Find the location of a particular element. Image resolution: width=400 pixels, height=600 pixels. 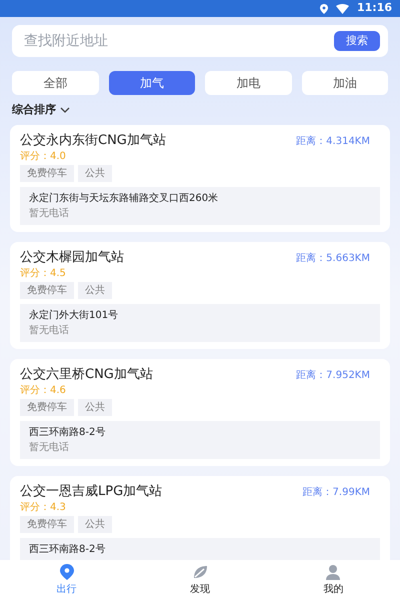

category-tab: 加油 is located at coordinates (345, 83).